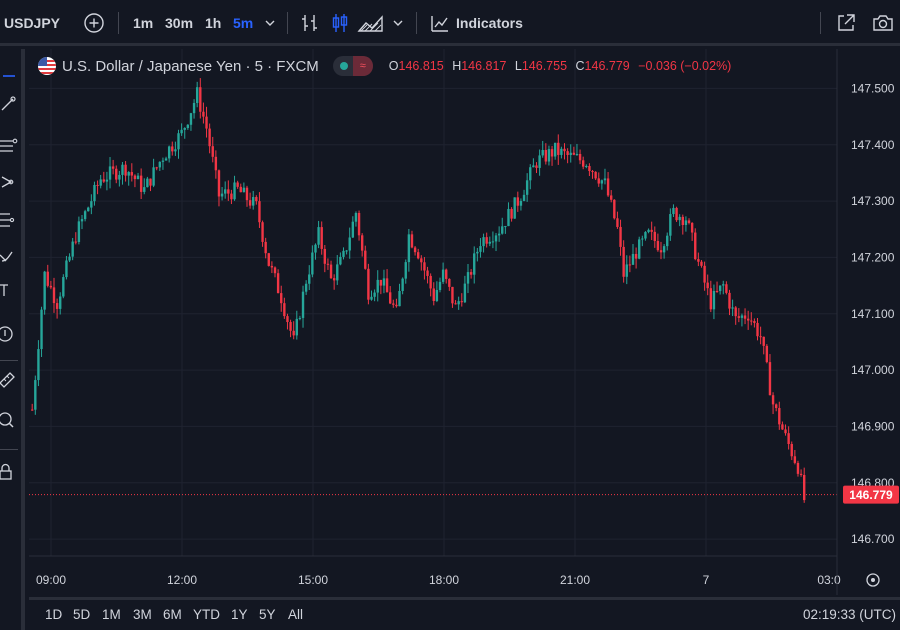  What do you see at coordinates (267, 614) in the screenshot?
I see `range-5y-button: 5Y` at bounding box center [267, 614].